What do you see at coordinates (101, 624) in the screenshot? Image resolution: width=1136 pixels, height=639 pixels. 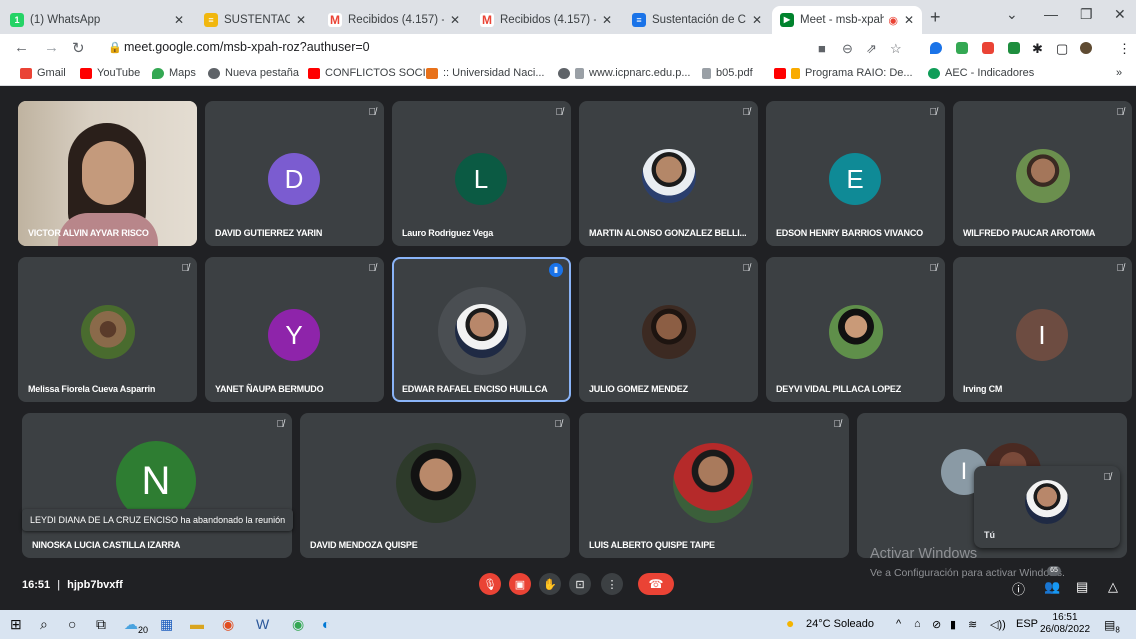 I see `task-view-icon: ⧉` at bounding box center [101, 624].